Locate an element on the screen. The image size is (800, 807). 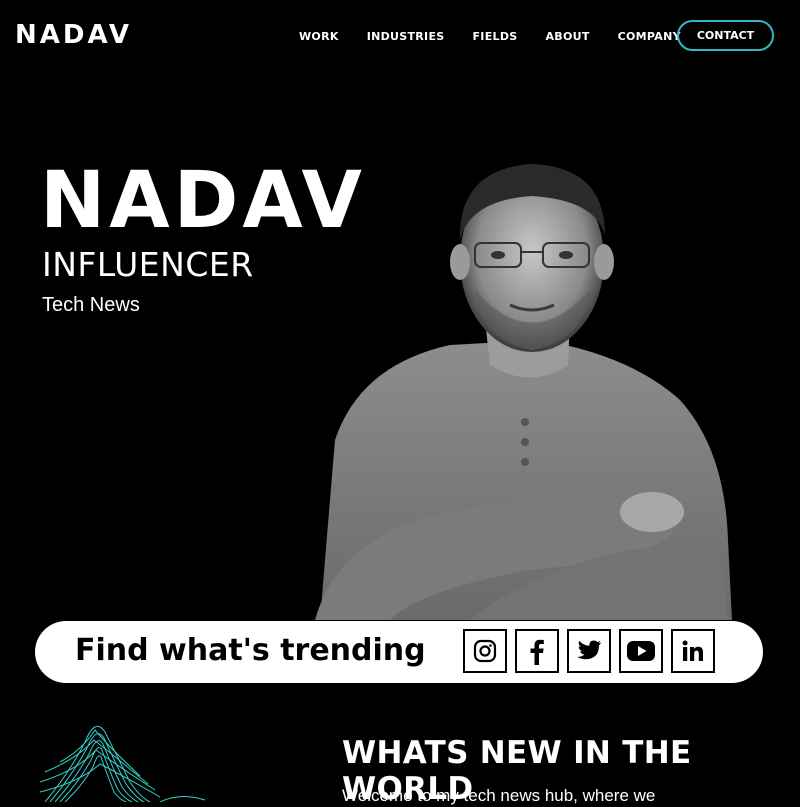
trending-text: Find what's trending is located at coordinates (250, 650).